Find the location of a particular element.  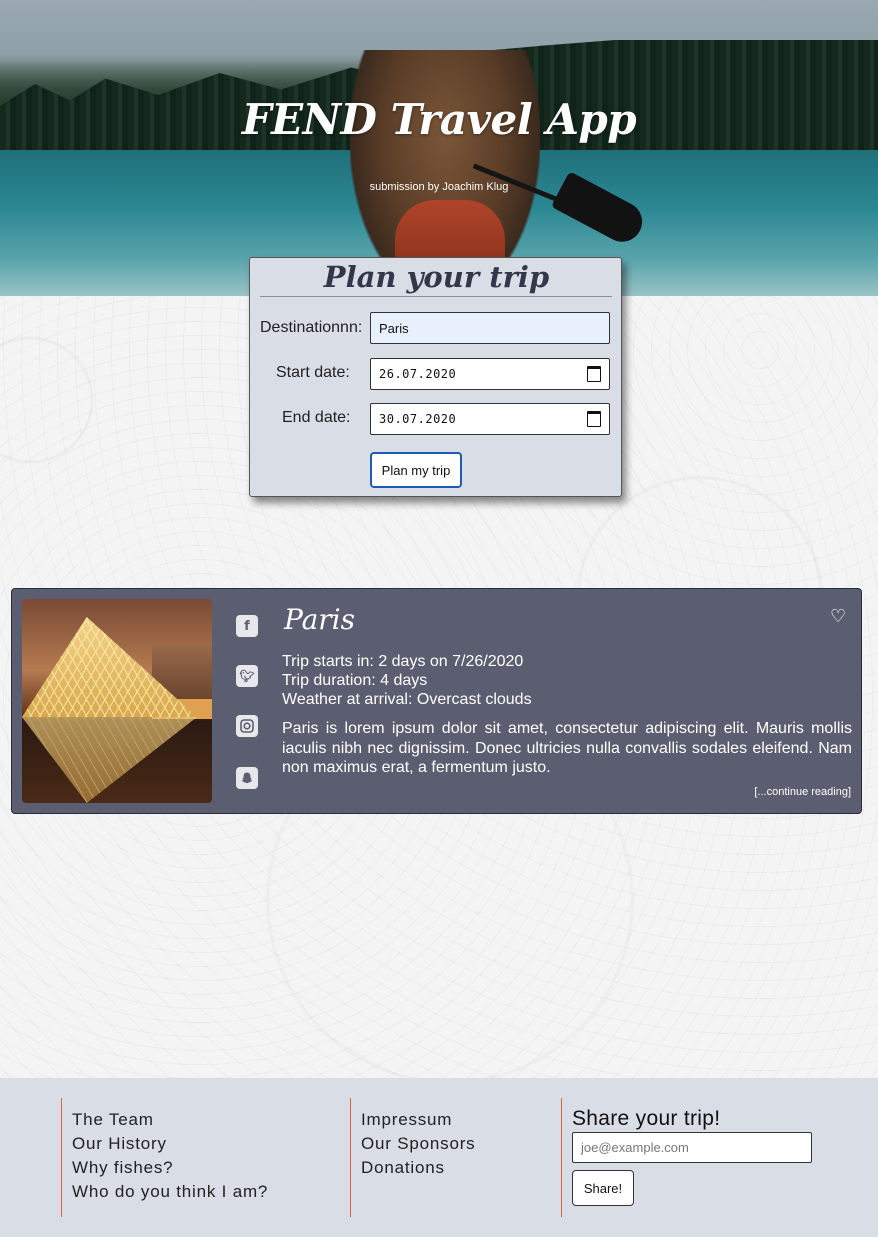

share-email-input: joe@example.com is located at coordinates (692, 1147).